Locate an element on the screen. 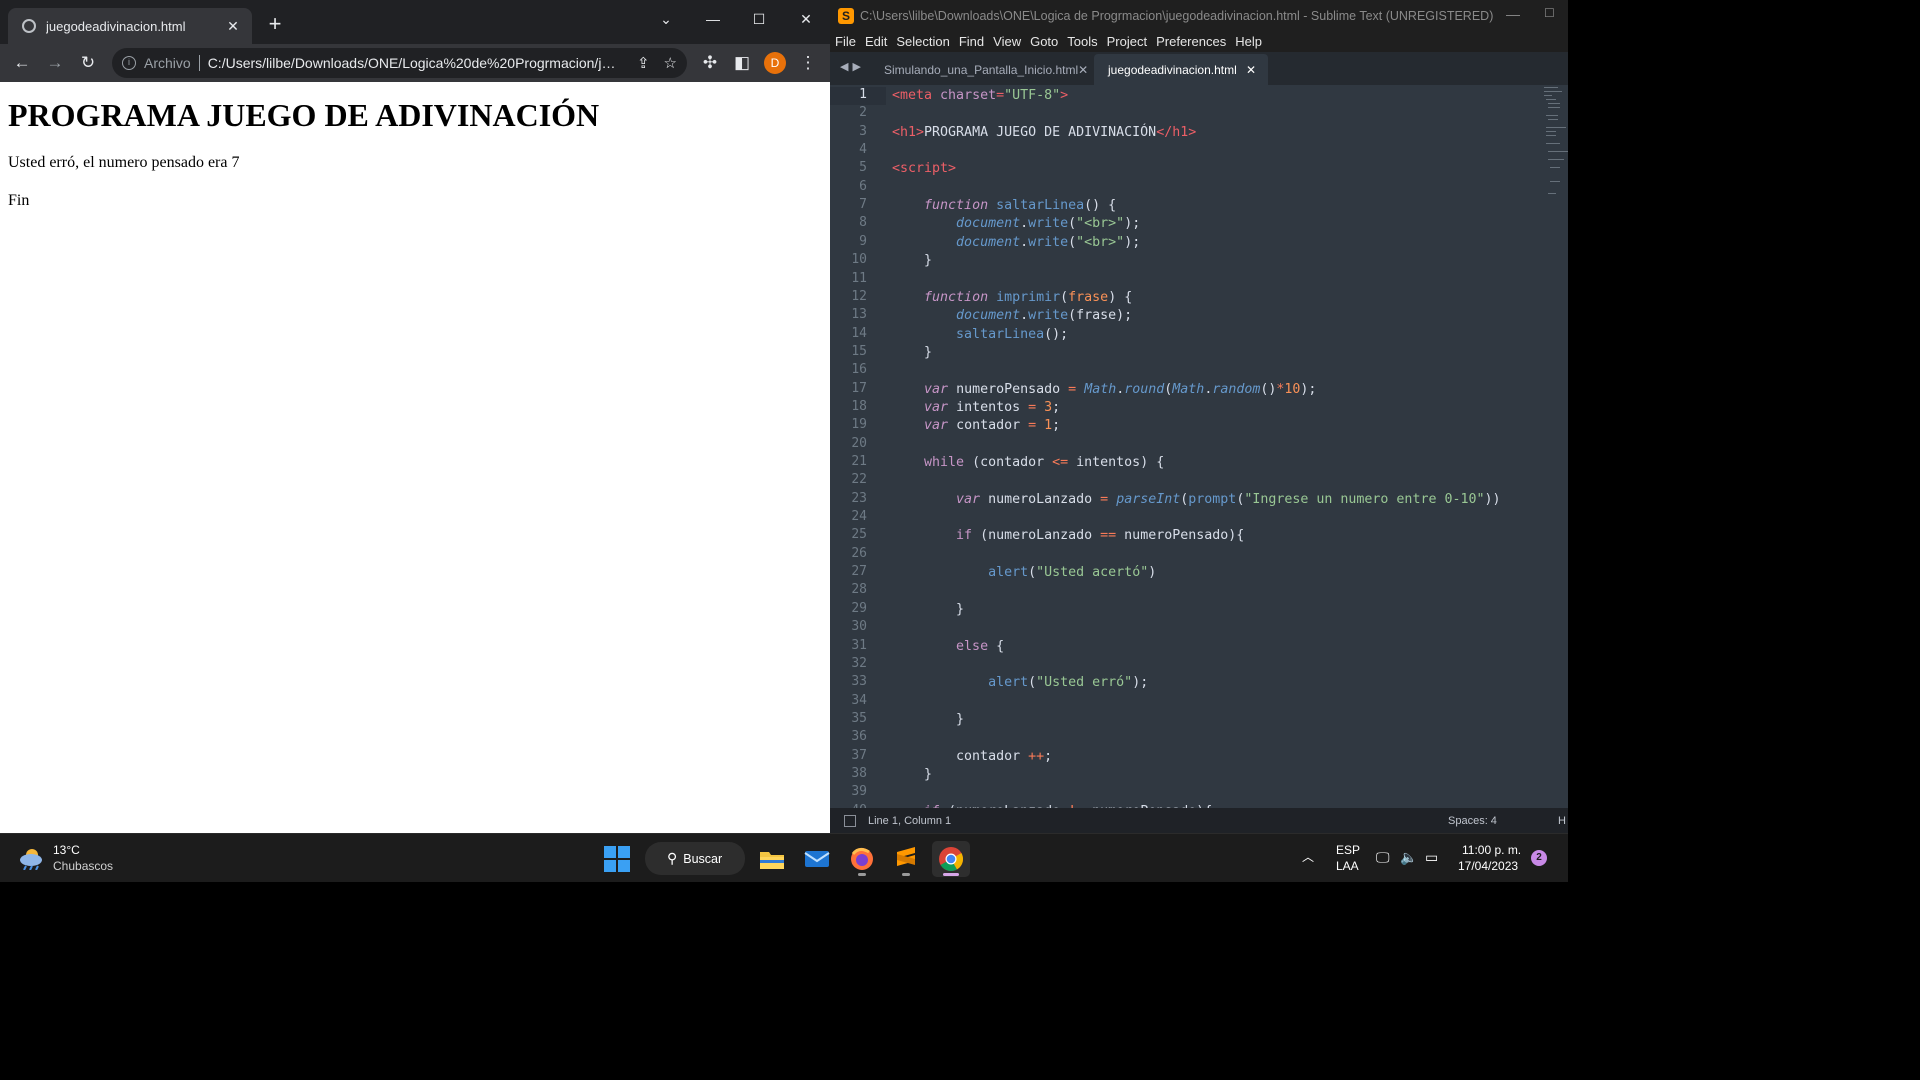 This screenshot has width=1920, height=1080. code-line: document.write(frase); is located at coordinates (1012, 316).